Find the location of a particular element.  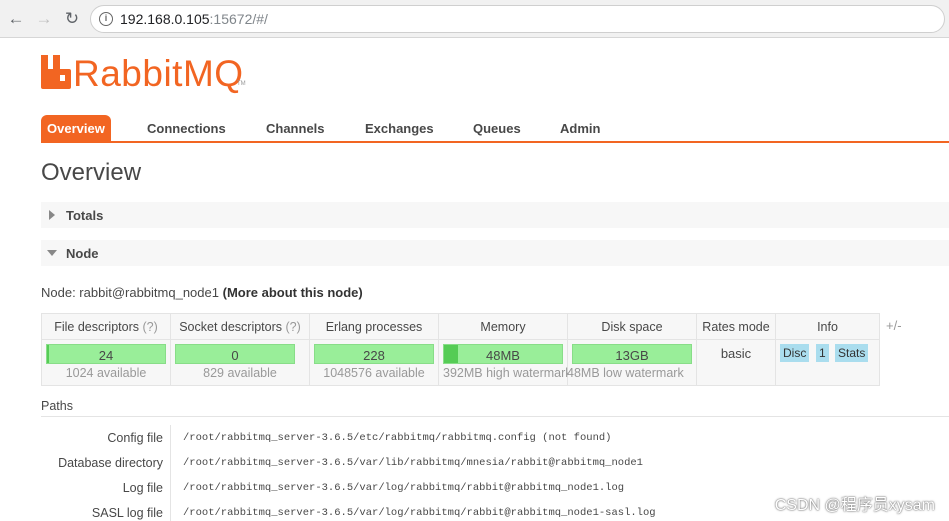

collapse-arrow-icon is located at coordinates (52, 253).